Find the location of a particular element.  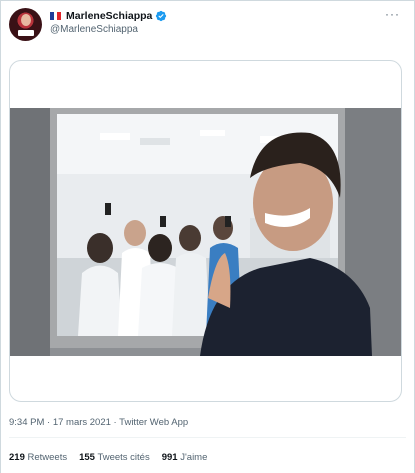

avatar is located at coordinates (25, 24).